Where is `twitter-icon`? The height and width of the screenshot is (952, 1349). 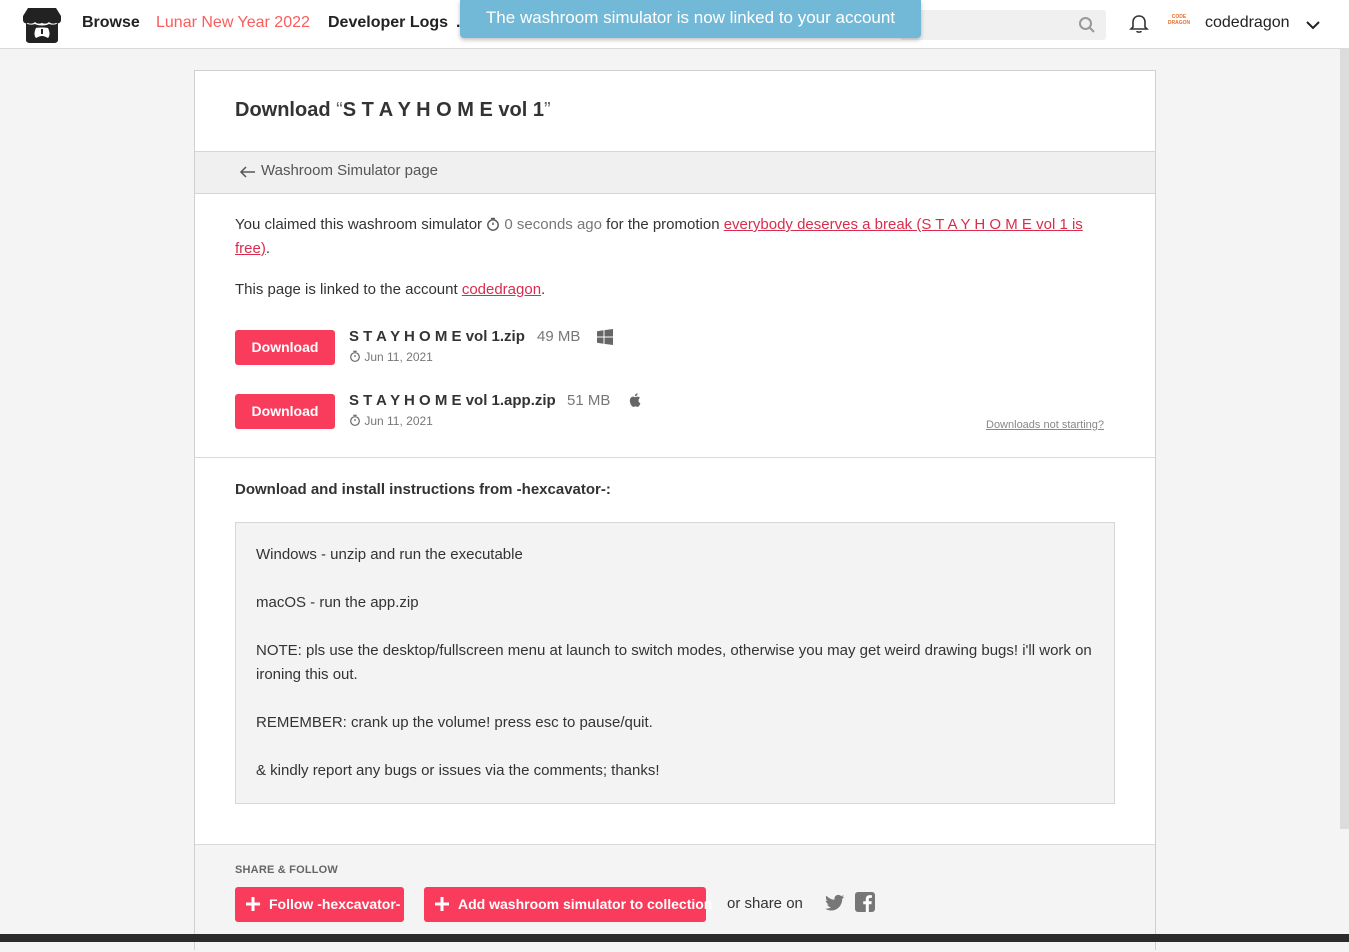
twitter-icon is located at coordinates (835, 903).